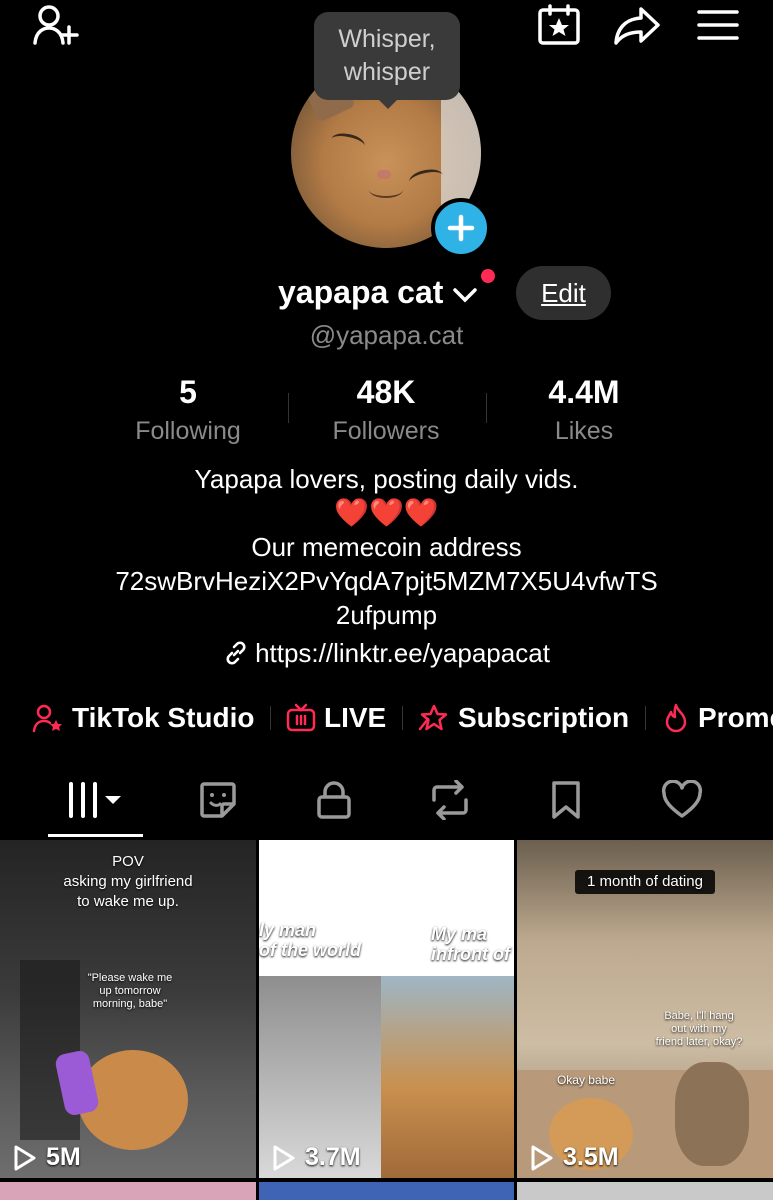  Describe the element at coordinates (718, 25) in the screenshot. I see `hamburger-menu-icon` at that location.